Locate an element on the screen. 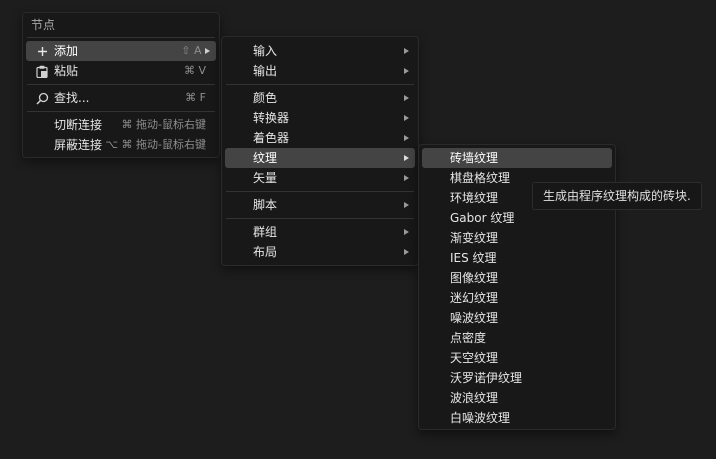  menu-item-voronoi-texture: 沃罗诺伊纹理 is located at coordinates (517, 378).